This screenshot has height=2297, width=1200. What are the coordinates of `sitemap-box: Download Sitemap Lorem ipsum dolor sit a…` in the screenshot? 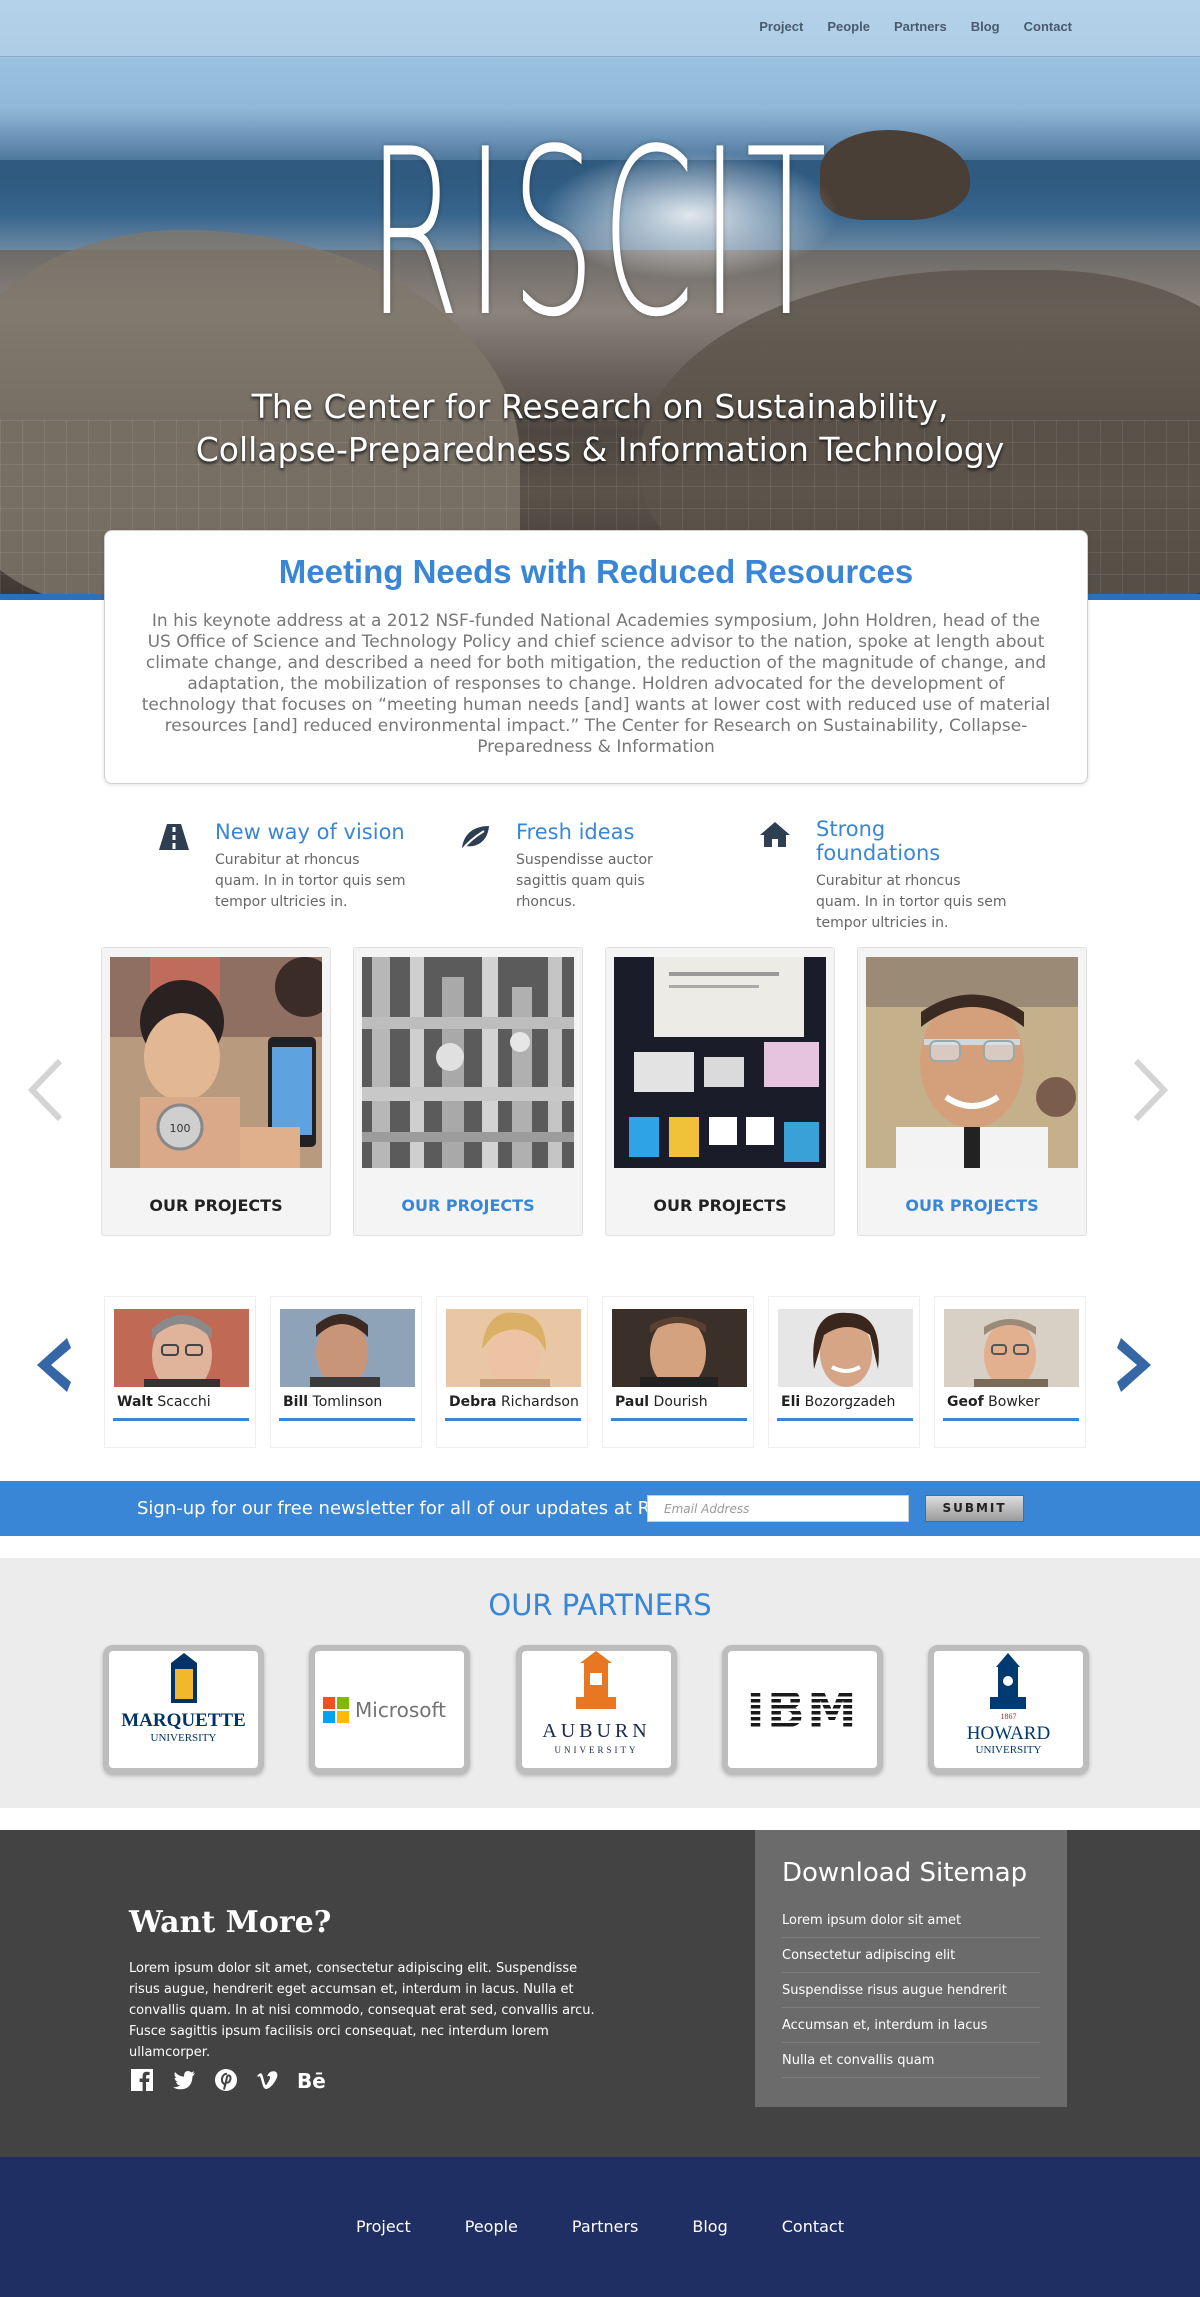 It's located at (911, 1968).